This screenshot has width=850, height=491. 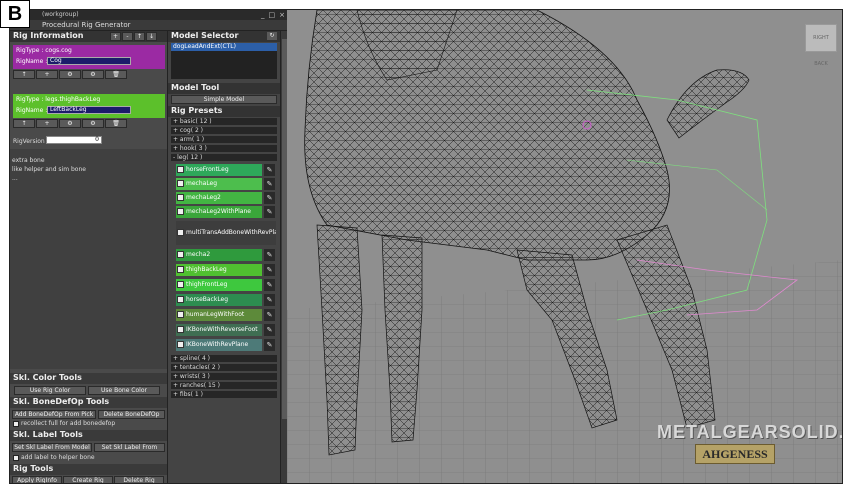 What do you see at coordinates (219, 184) in the screenshot?
I see `preset-leg-item: mechaLeg` at bounding box center [219, 184].